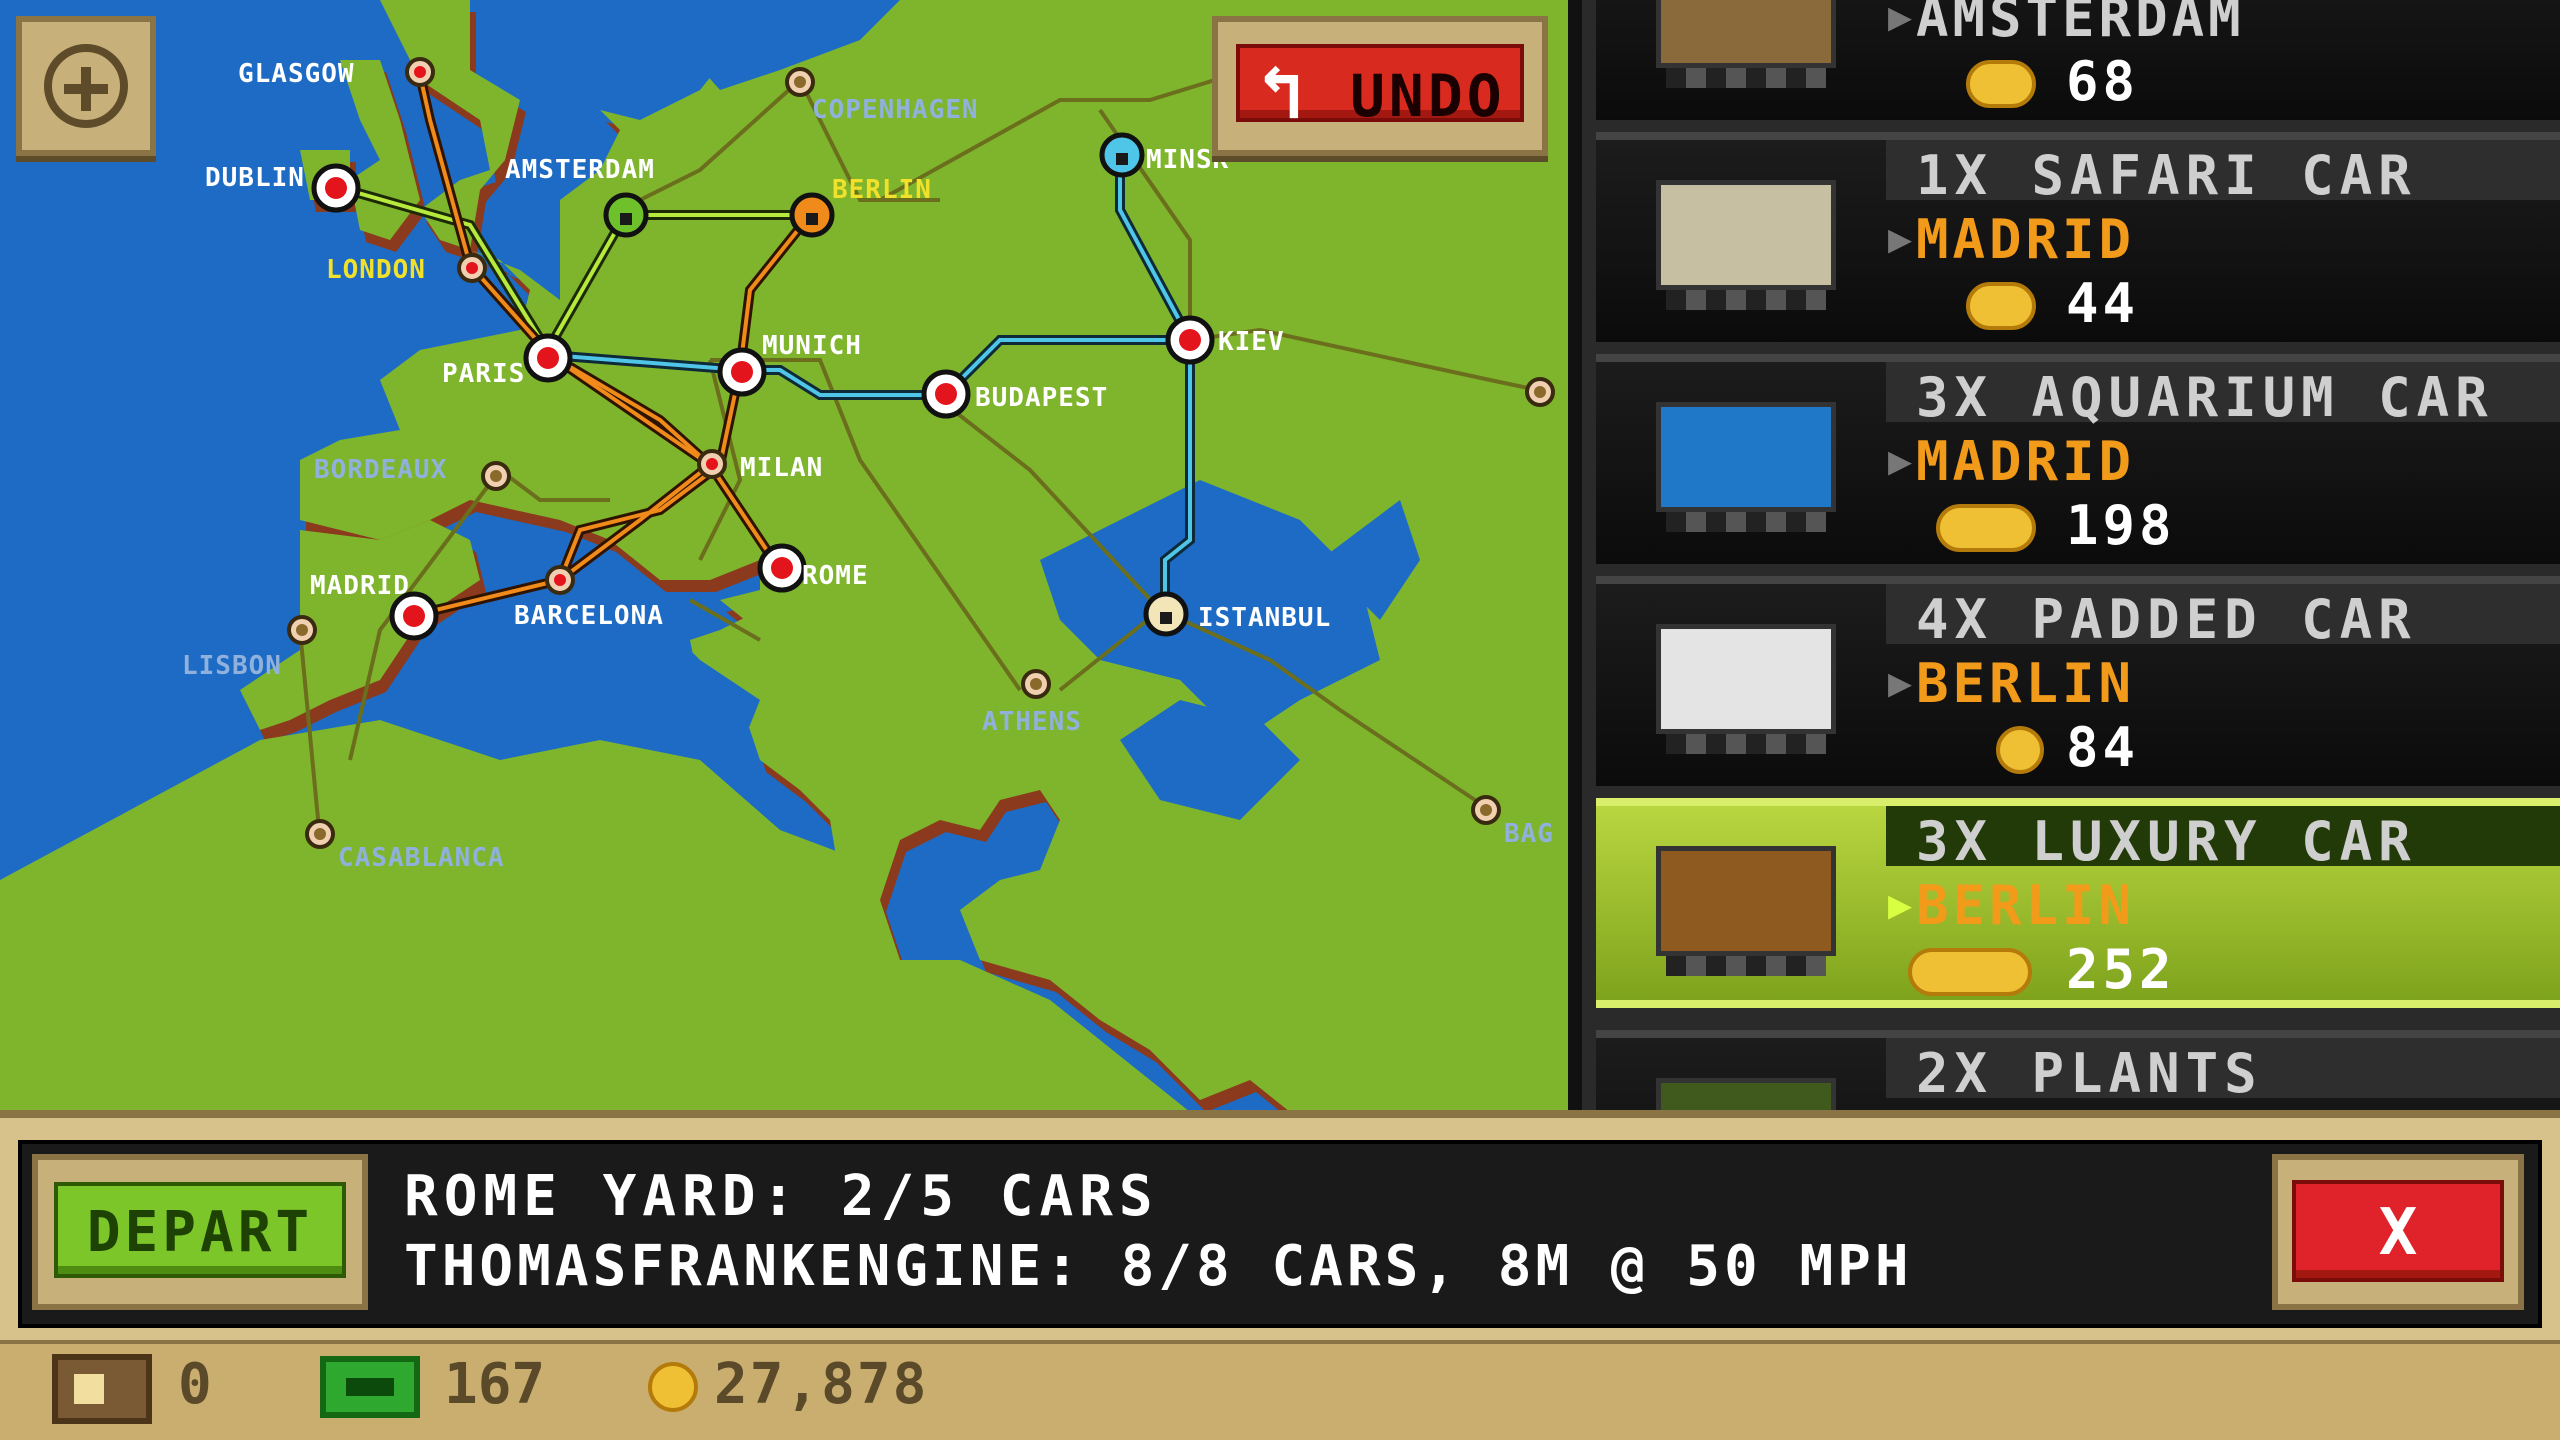 The height and width of the screenshot is (1440, 2560). What do you see at coordinates (102, 1389) in the screenshot?
I see `crate-icon` at bounding box center [102, 1389].